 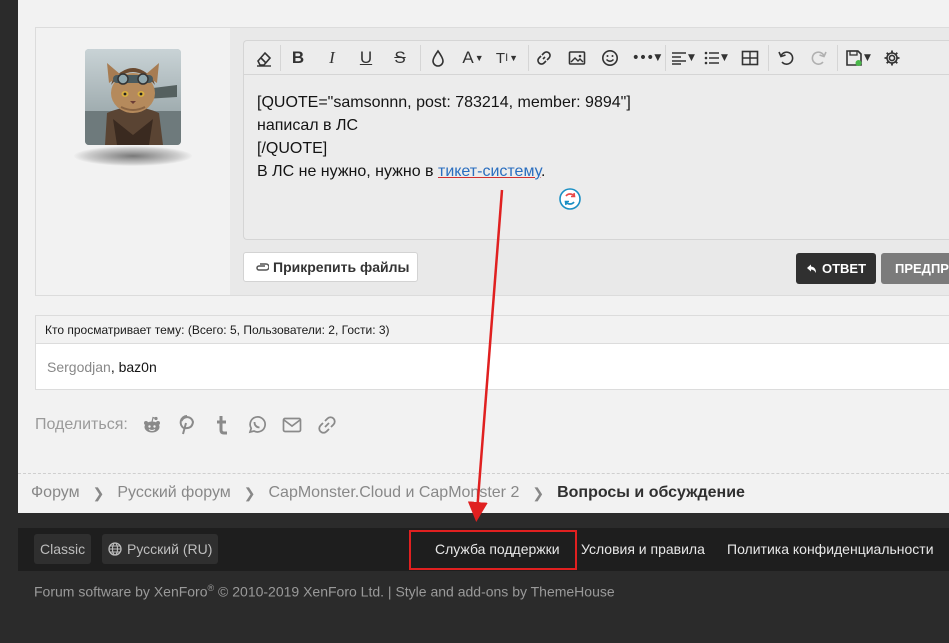 What do you see at coordinates (819, 58) in the screenshot?
I see `redo-icon` at bounding box center [819, 58].